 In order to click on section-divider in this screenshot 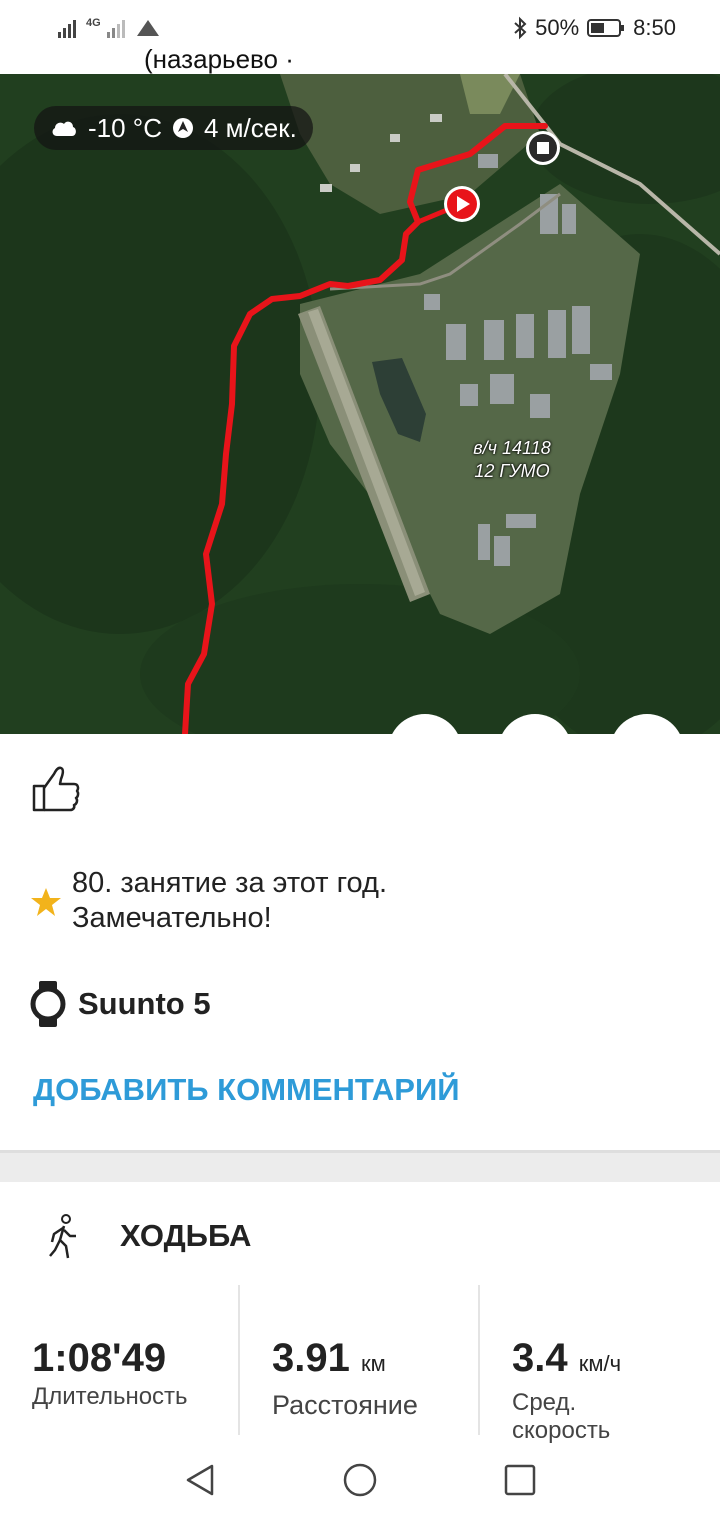, I will do `click(360, 1166)`.